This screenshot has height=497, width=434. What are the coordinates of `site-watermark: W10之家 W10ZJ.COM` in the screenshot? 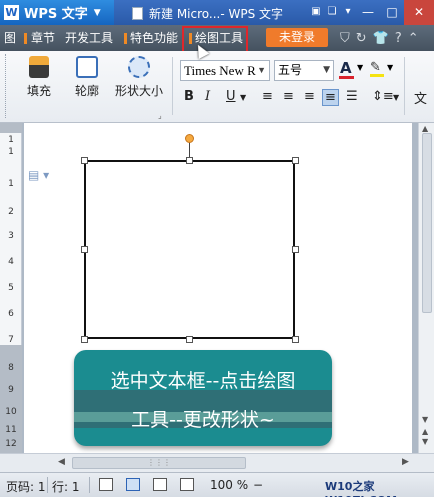 It's located at (361, 488).